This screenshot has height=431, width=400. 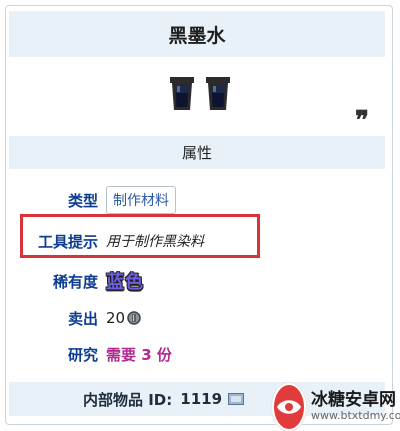 I want to click on watermark-url: www.btxtdmy.com, so click(x=355, y=415).